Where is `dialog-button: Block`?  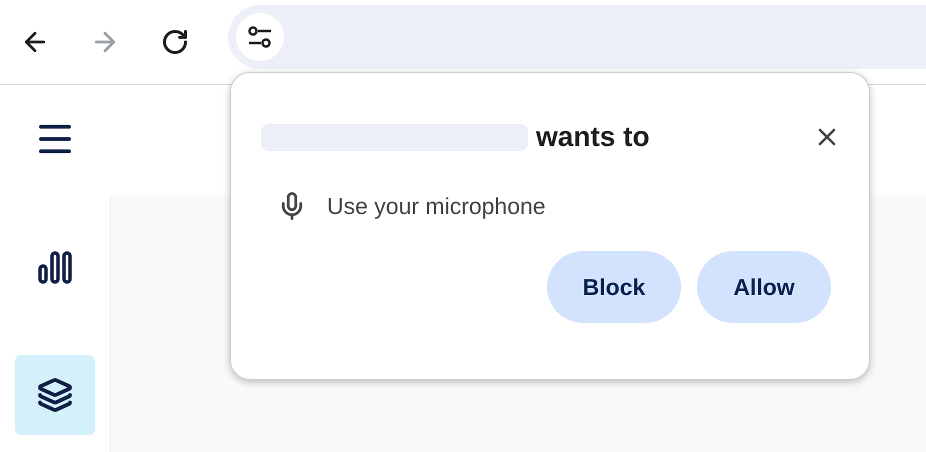 dialog-button: Block is located at coordinates (614, 287).